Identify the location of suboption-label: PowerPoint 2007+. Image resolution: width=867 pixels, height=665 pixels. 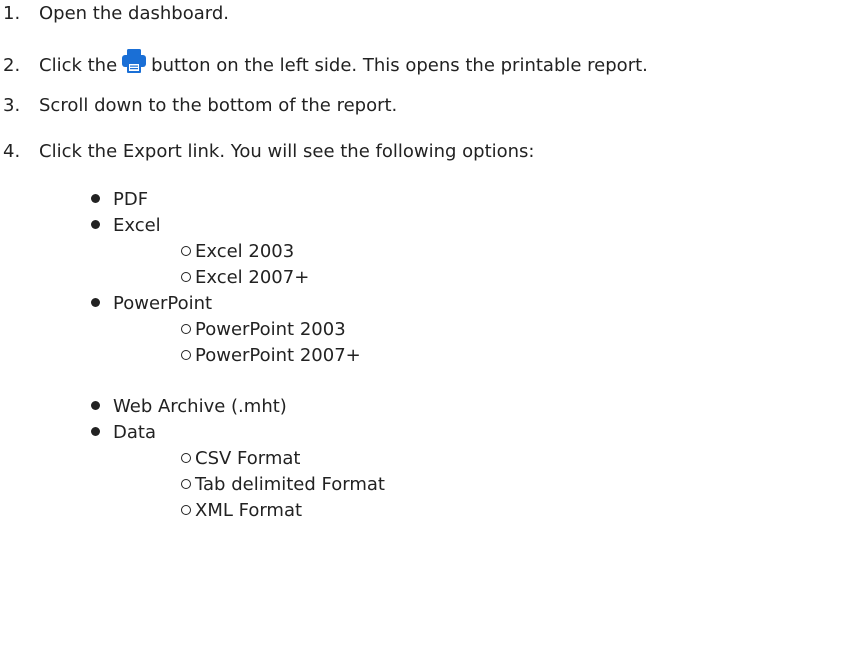
(278, 355).